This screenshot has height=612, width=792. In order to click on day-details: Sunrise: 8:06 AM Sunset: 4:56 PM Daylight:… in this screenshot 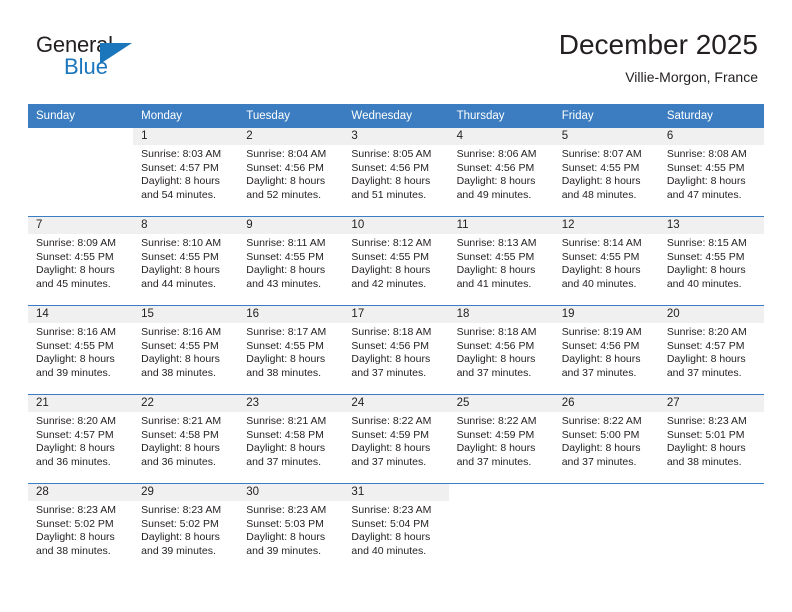, I will do `click(501, 173)`.